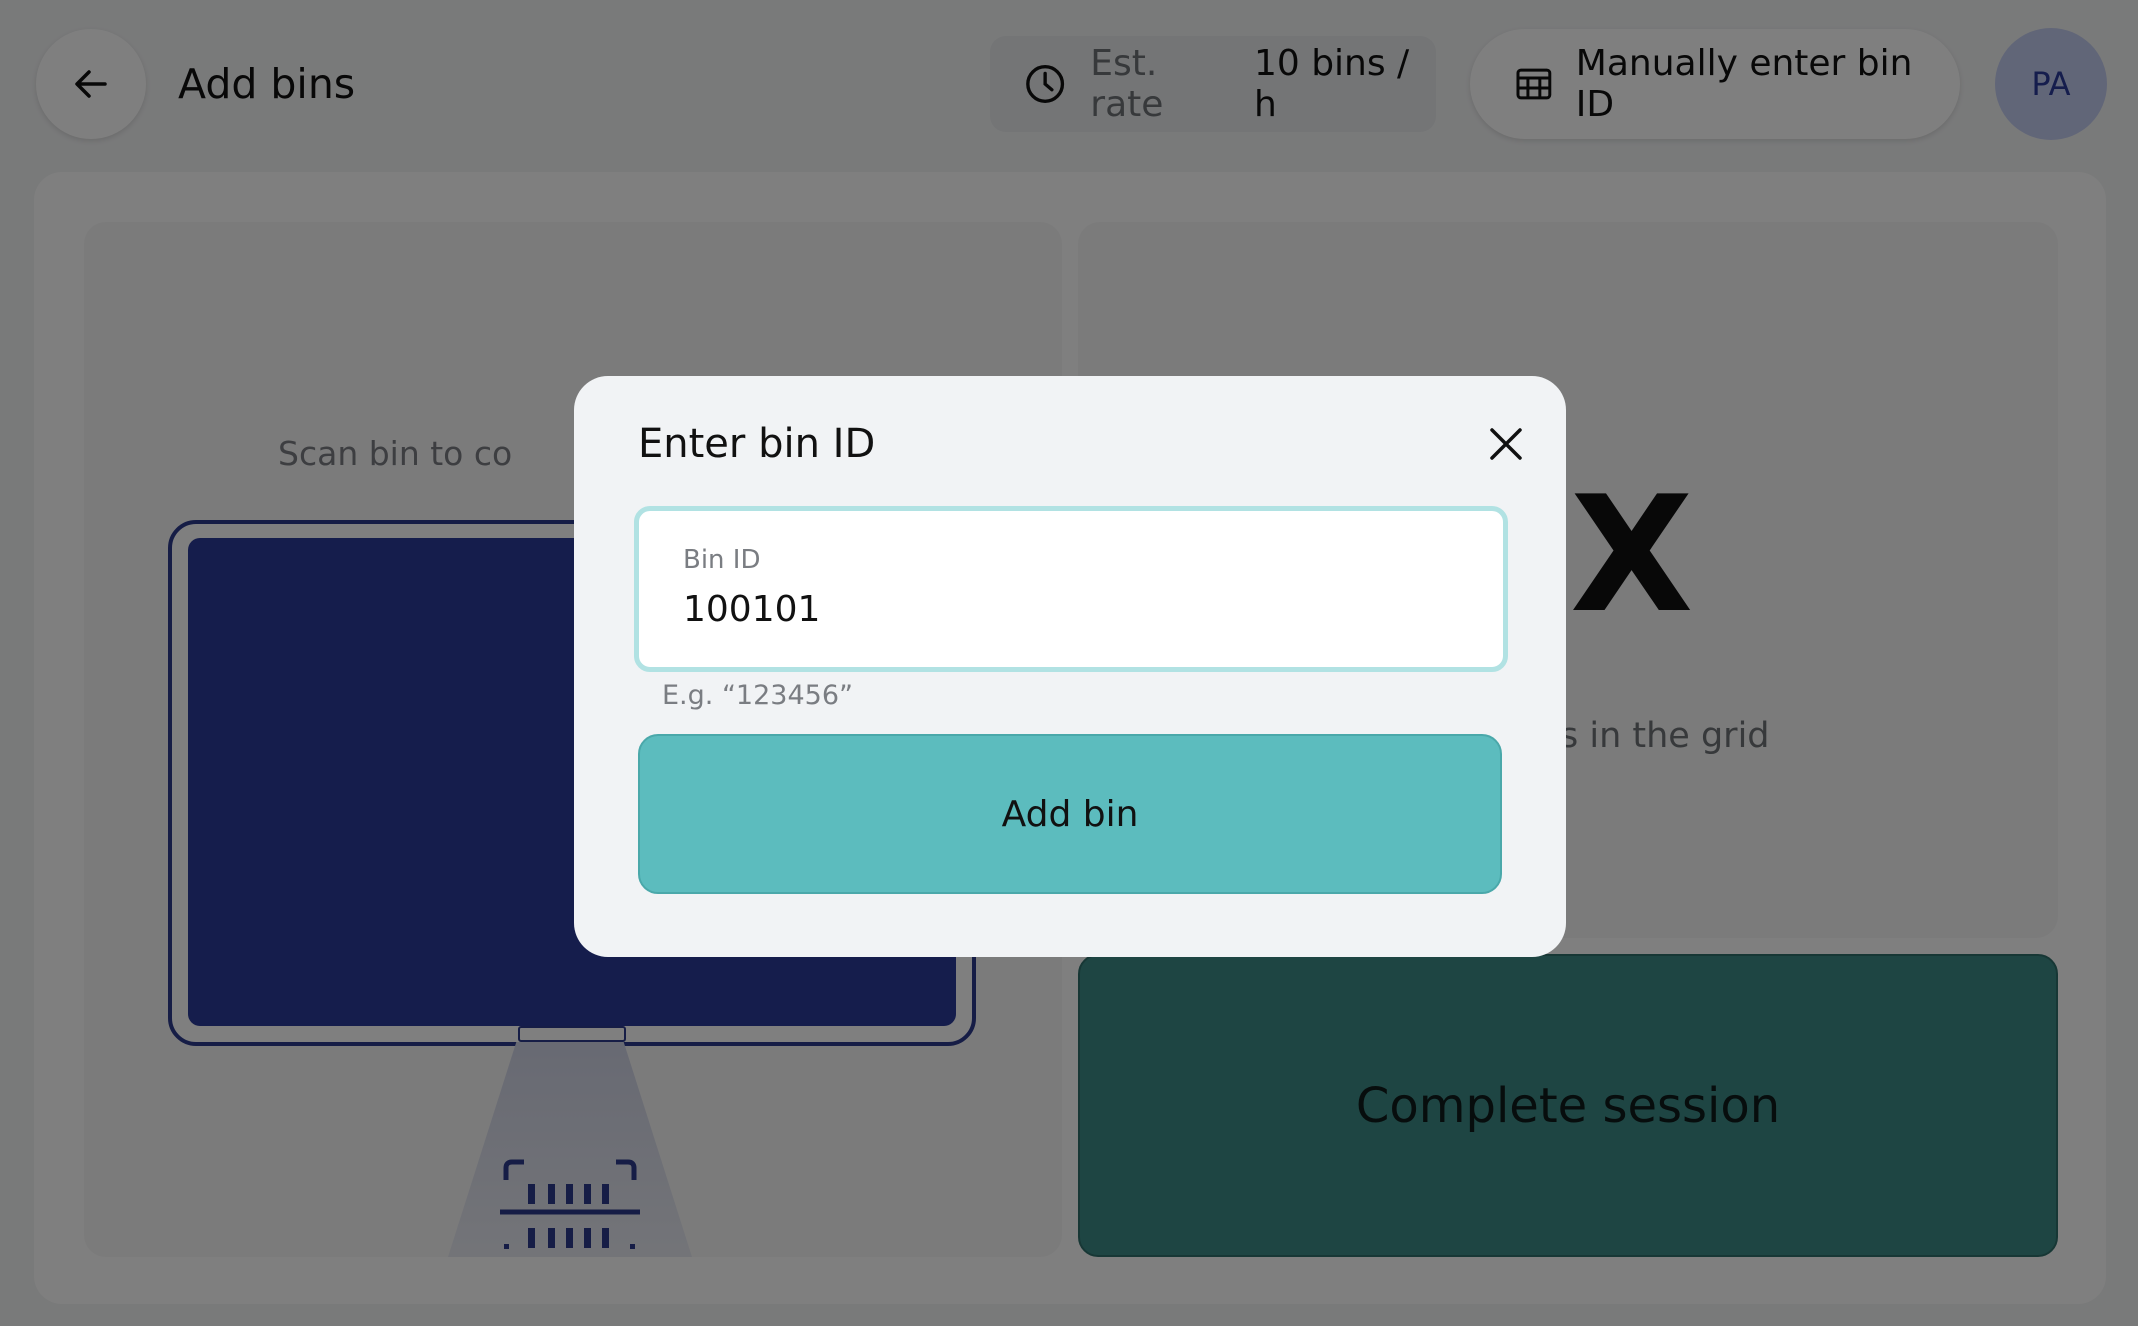 This screenshot has height=1326, width=2138. What do you see at coordinates (1071, 589) in the screenshot?
I see `bin-id-input: Bin ID 100101` at bounding box center [1071, 589].